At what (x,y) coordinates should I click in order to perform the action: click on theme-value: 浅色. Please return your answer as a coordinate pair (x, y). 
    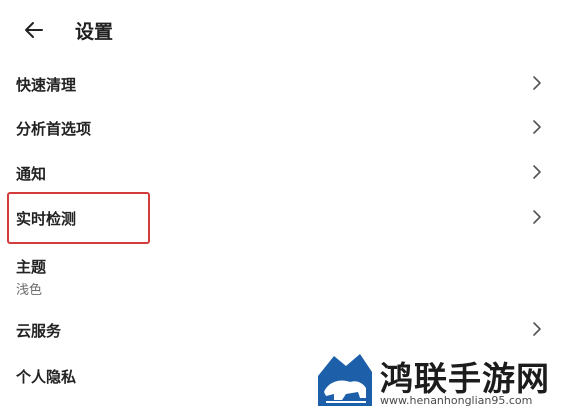
    Looking at the image, I should click on (29, 290).